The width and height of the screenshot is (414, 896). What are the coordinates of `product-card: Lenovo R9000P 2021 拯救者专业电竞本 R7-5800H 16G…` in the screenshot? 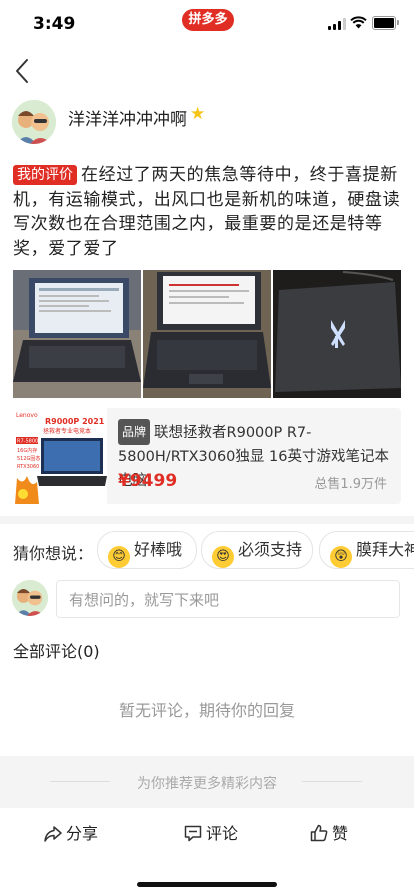 It's located at (207, 456).